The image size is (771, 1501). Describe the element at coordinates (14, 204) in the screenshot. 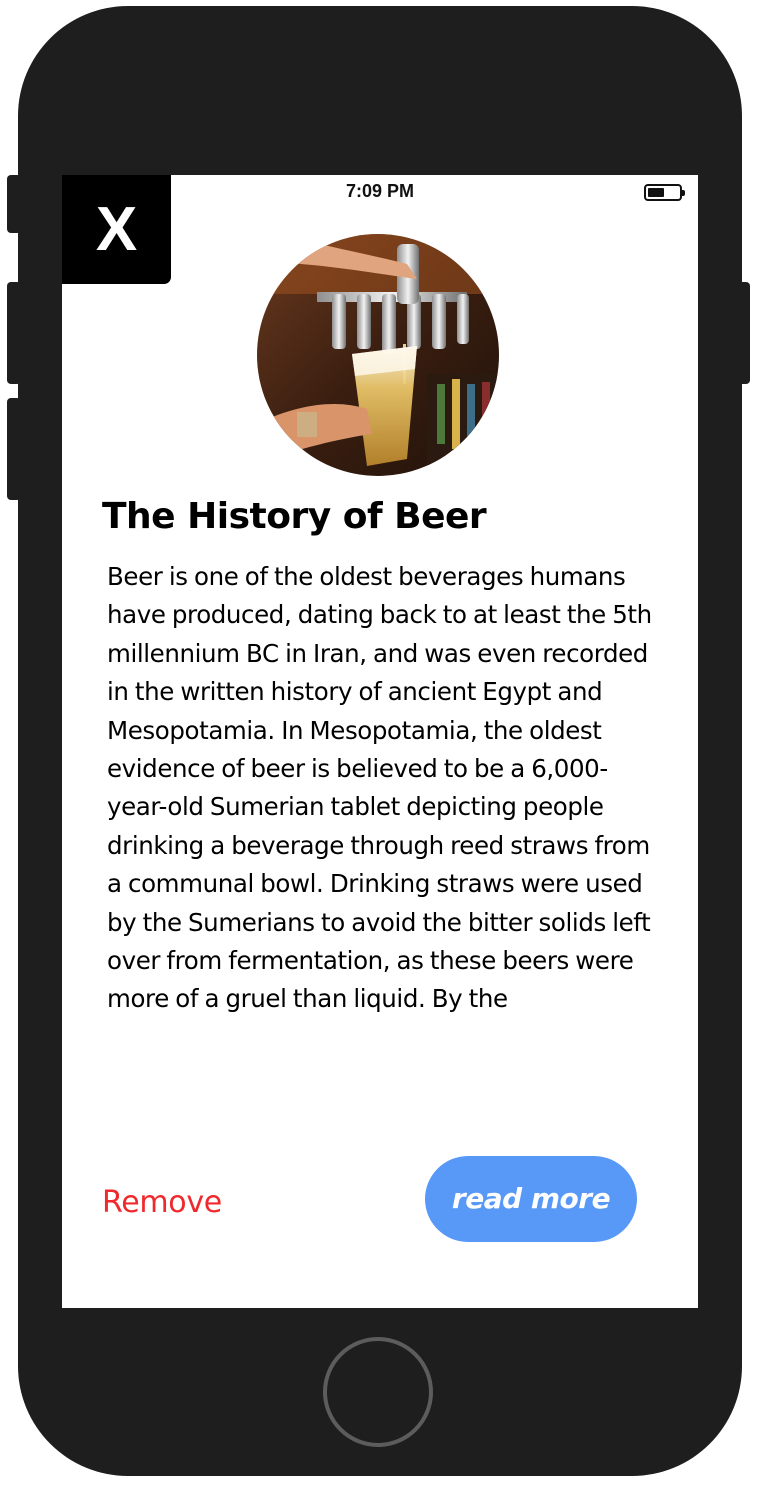

I see `mute-switch` at that location.